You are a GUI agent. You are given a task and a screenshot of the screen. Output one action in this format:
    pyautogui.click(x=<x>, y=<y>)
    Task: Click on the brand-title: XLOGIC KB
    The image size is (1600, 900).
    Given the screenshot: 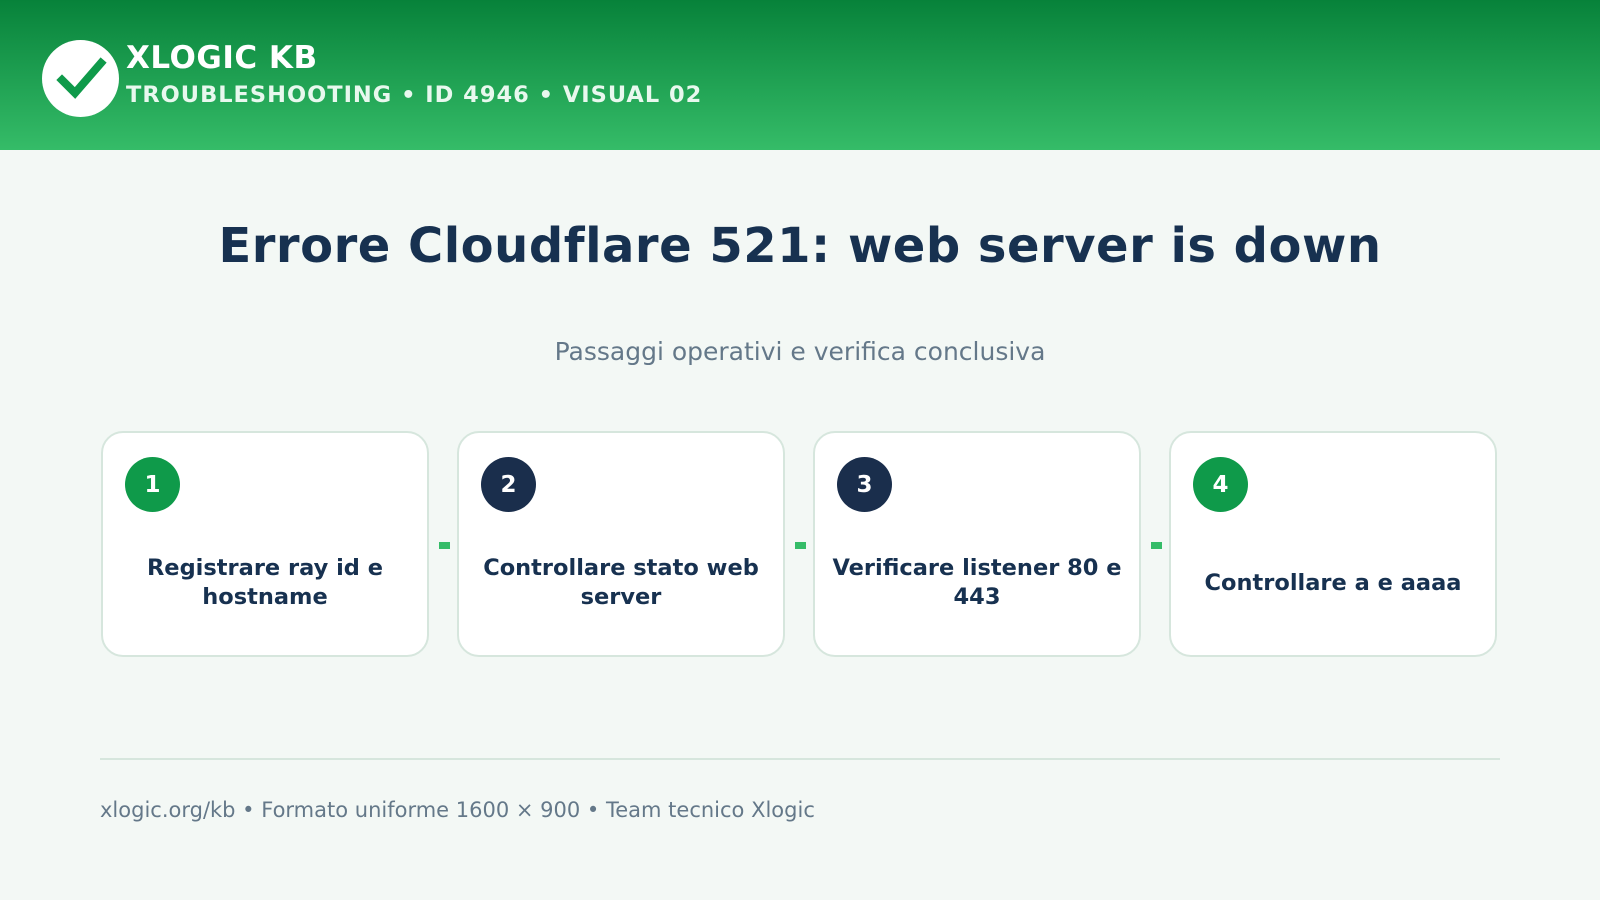 What is the action you would take?
    pyautogui.click(x=222, y=58)
    